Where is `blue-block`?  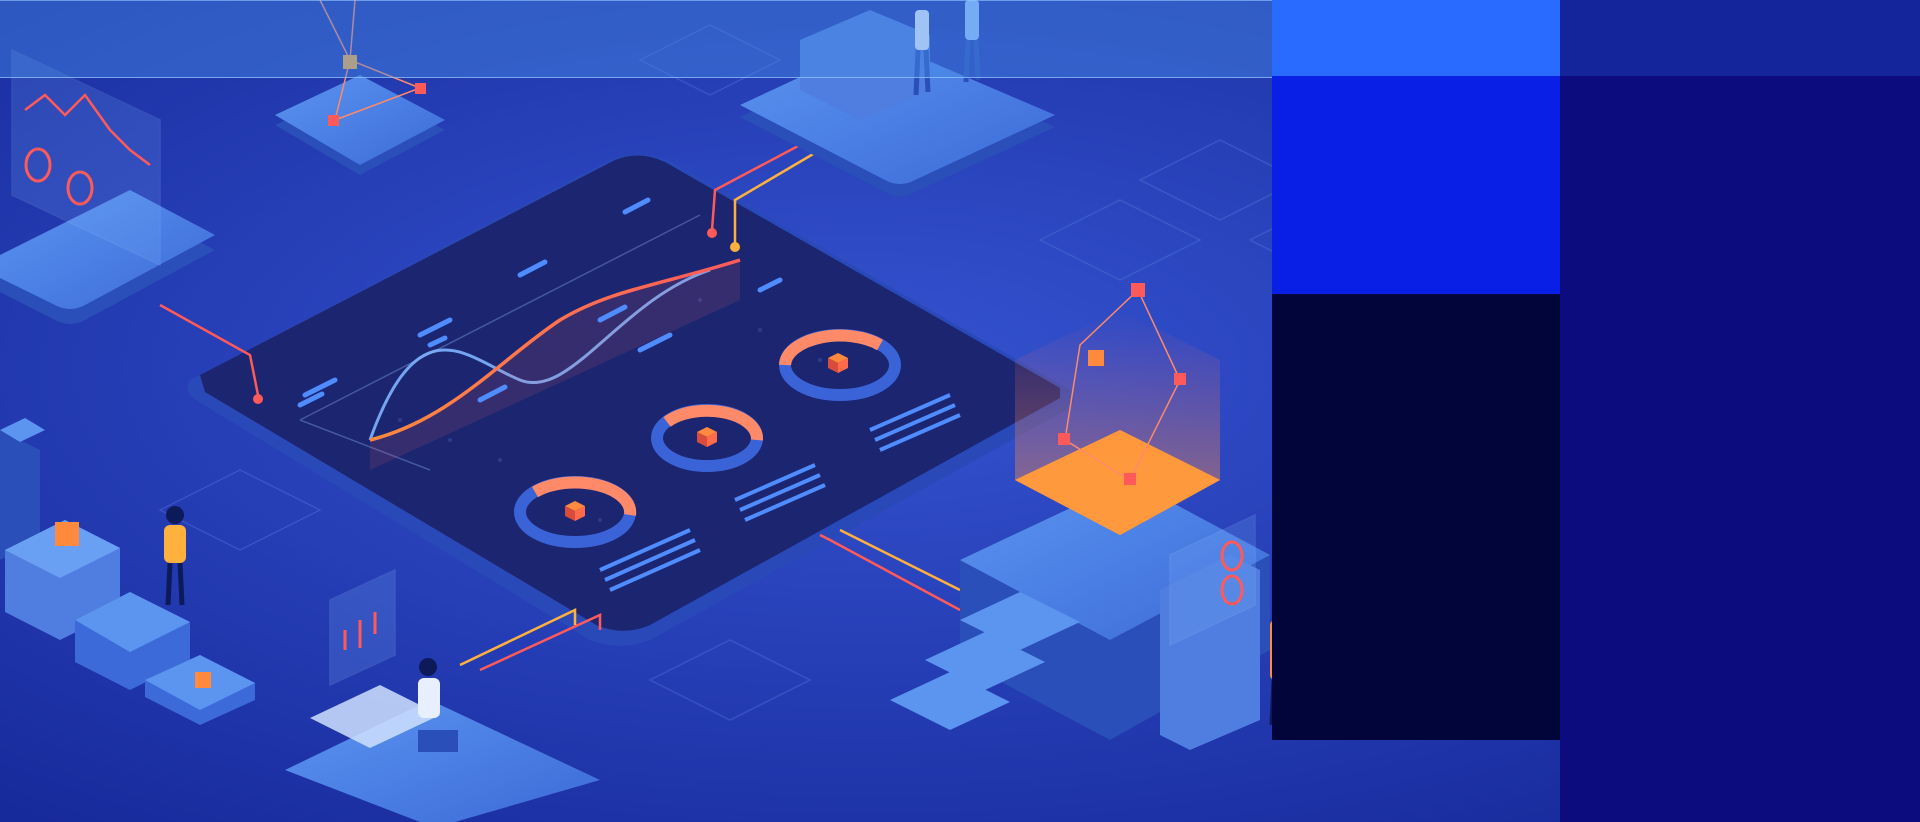
blue-block is located at coordinates (1416, 185).